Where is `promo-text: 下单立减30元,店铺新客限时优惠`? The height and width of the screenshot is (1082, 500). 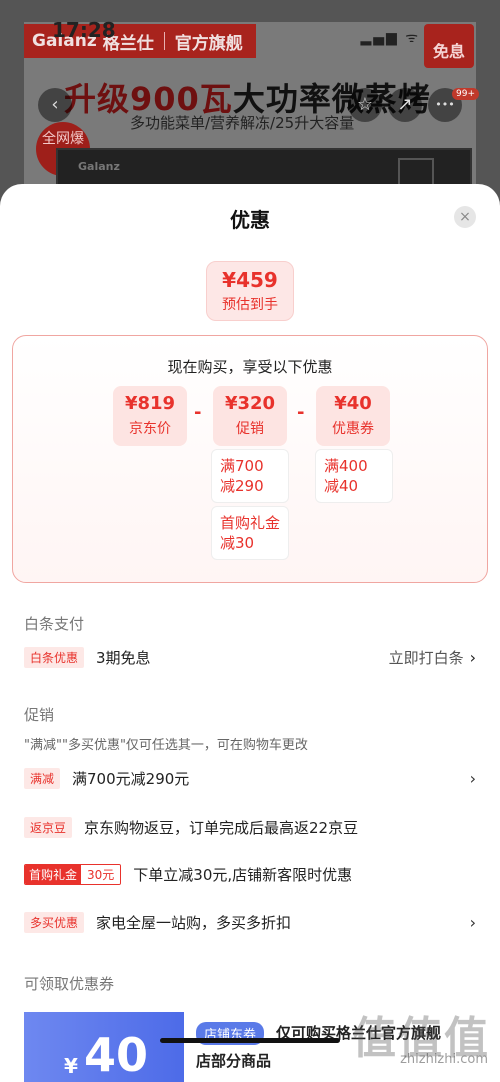 promo-text: 下单立减30元,店铺新客限时优惠 is located at coordinates (243, 874).